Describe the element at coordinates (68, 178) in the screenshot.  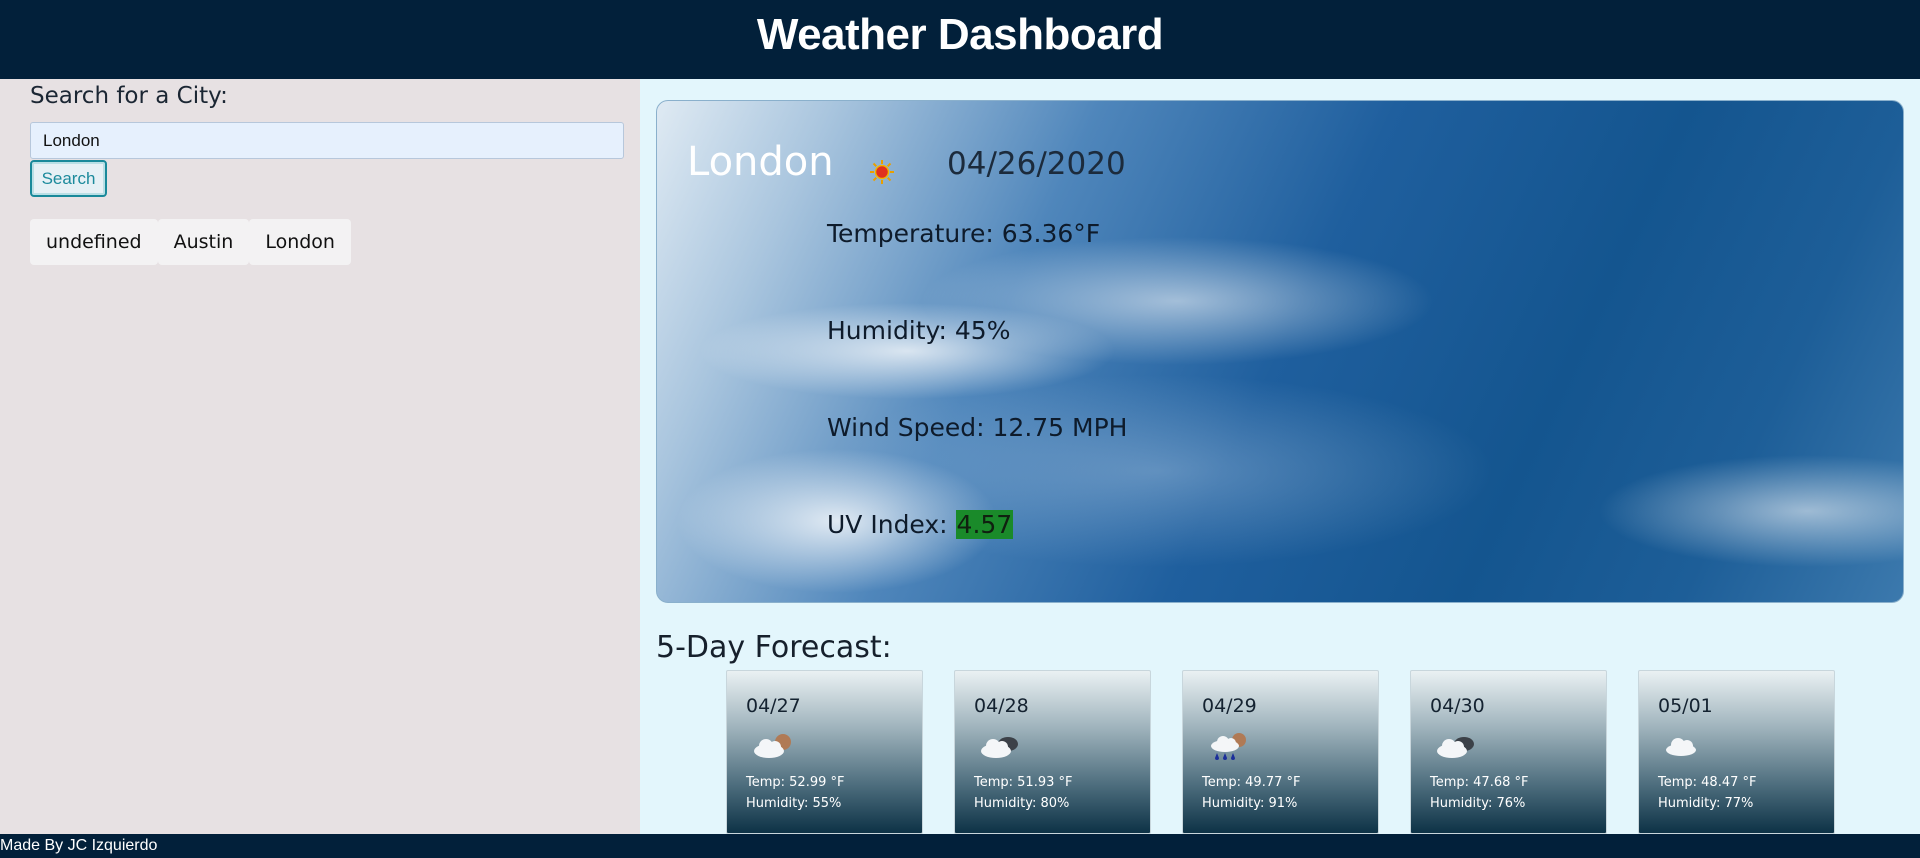
I see `search-button: Search` at that location.